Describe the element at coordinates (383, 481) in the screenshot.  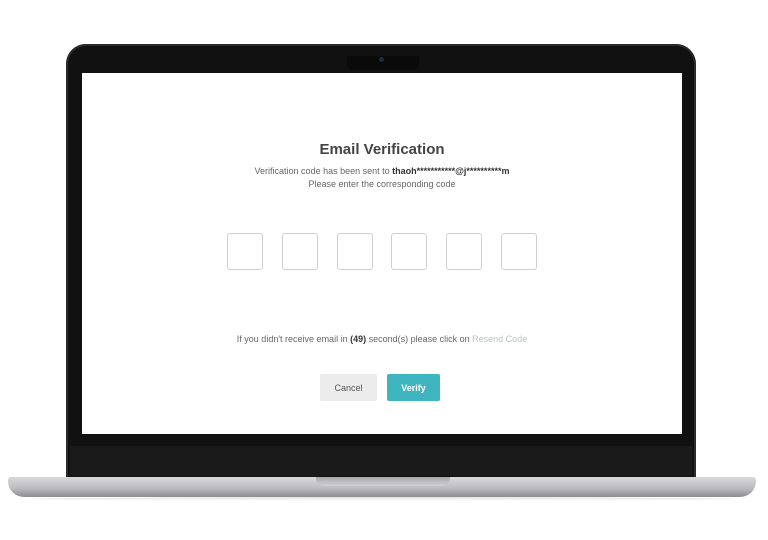
I see `laptop-base-notch` at that location.